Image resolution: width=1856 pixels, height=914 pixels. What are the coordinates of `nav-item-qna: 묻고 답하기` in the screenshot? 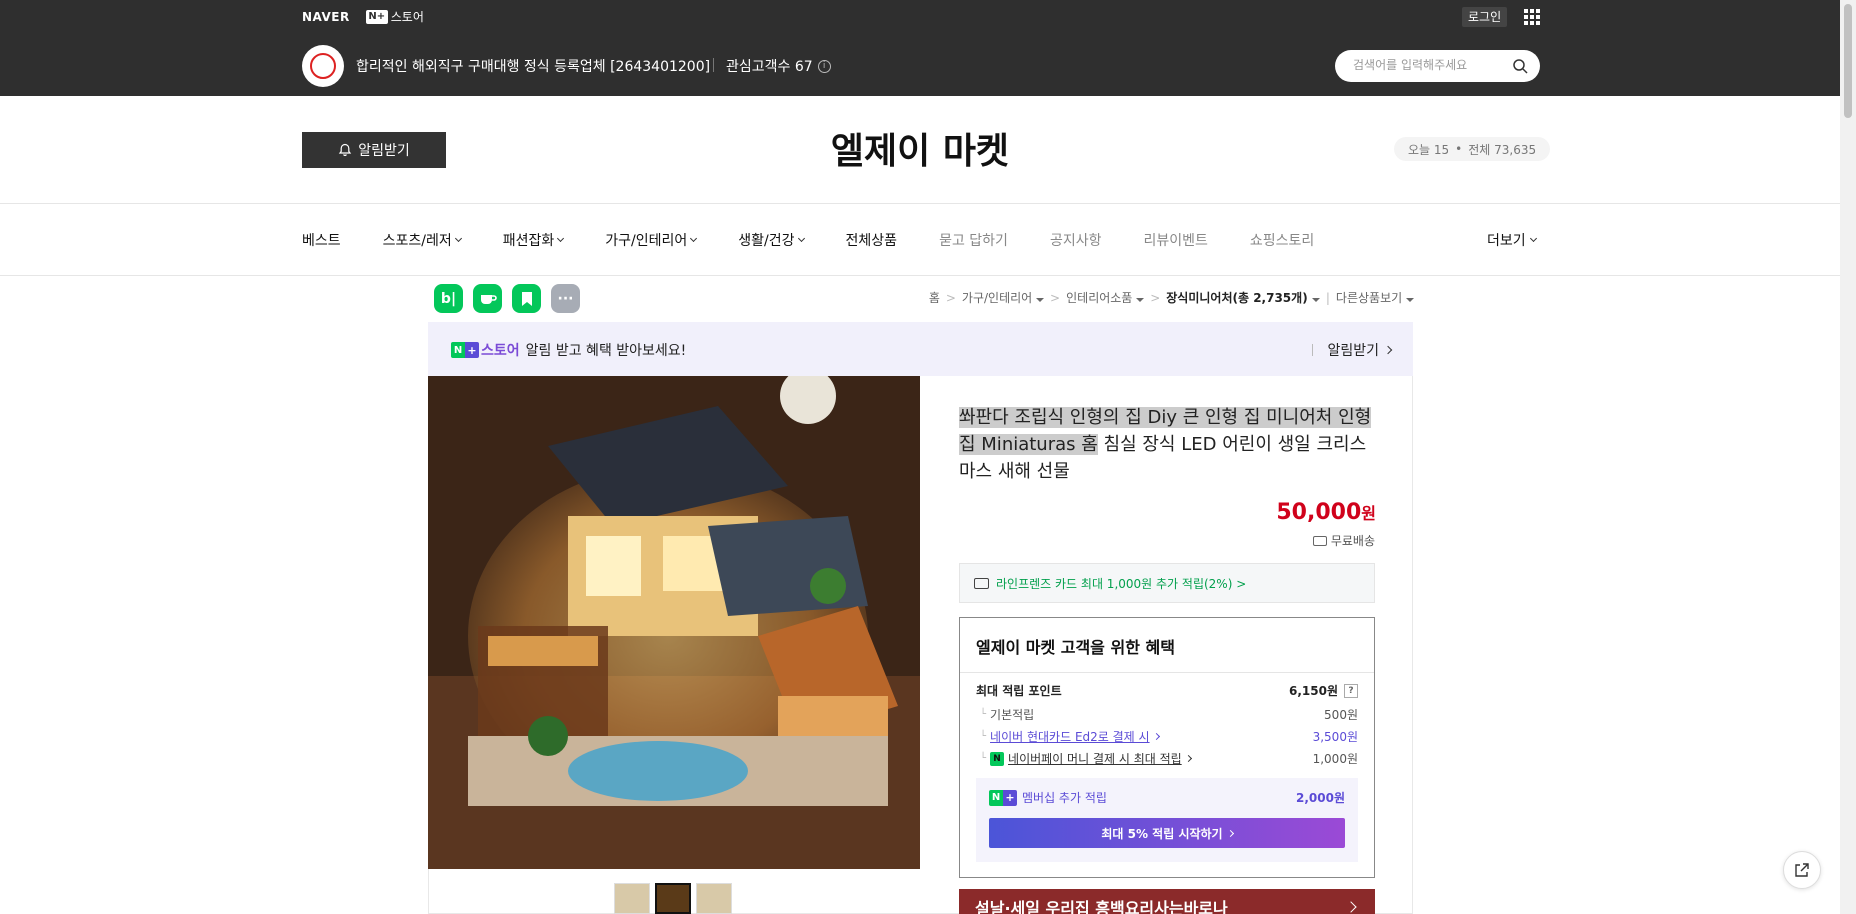 It's located at (973, 240).